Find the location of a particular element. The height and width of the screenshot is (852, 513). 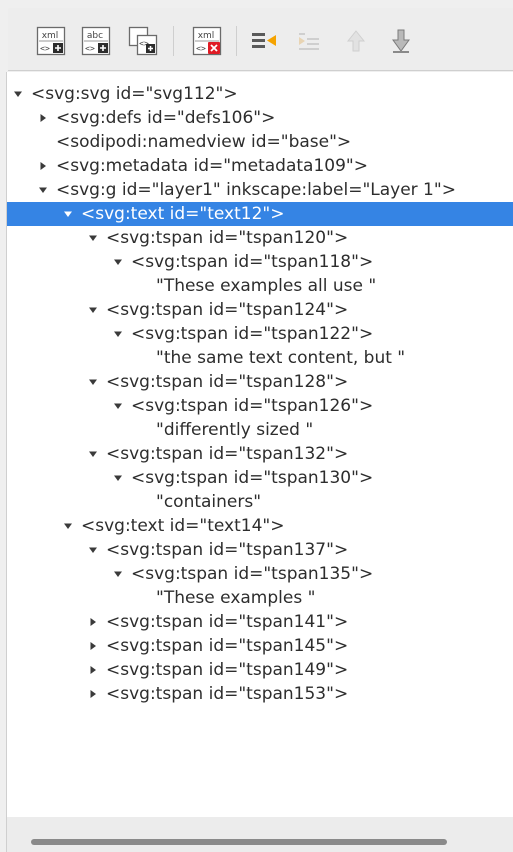

tree-row-label: <svg:svg id="svg112"> is located at coordinates (134, 94).